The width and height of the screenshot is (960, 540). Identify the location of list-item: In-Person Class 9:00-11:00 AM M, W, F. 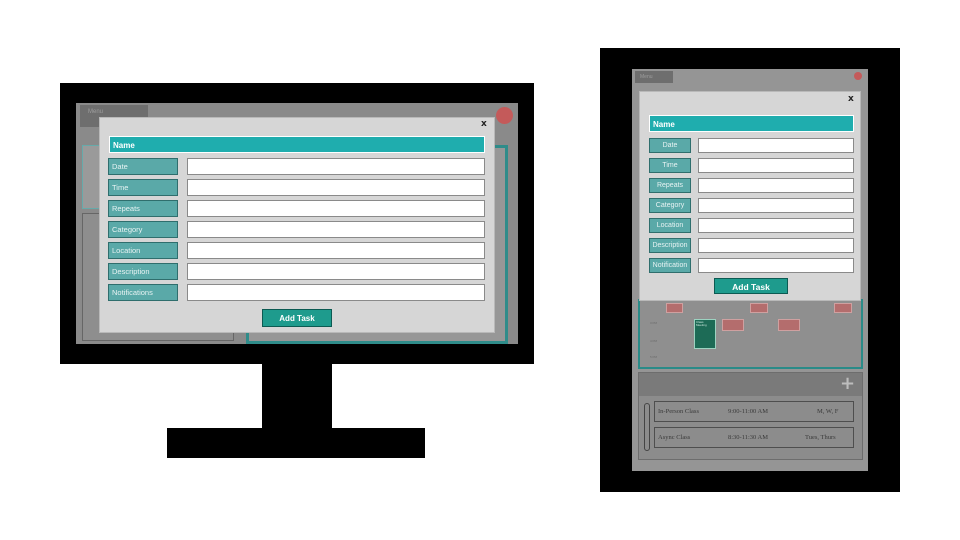
(754, 411).